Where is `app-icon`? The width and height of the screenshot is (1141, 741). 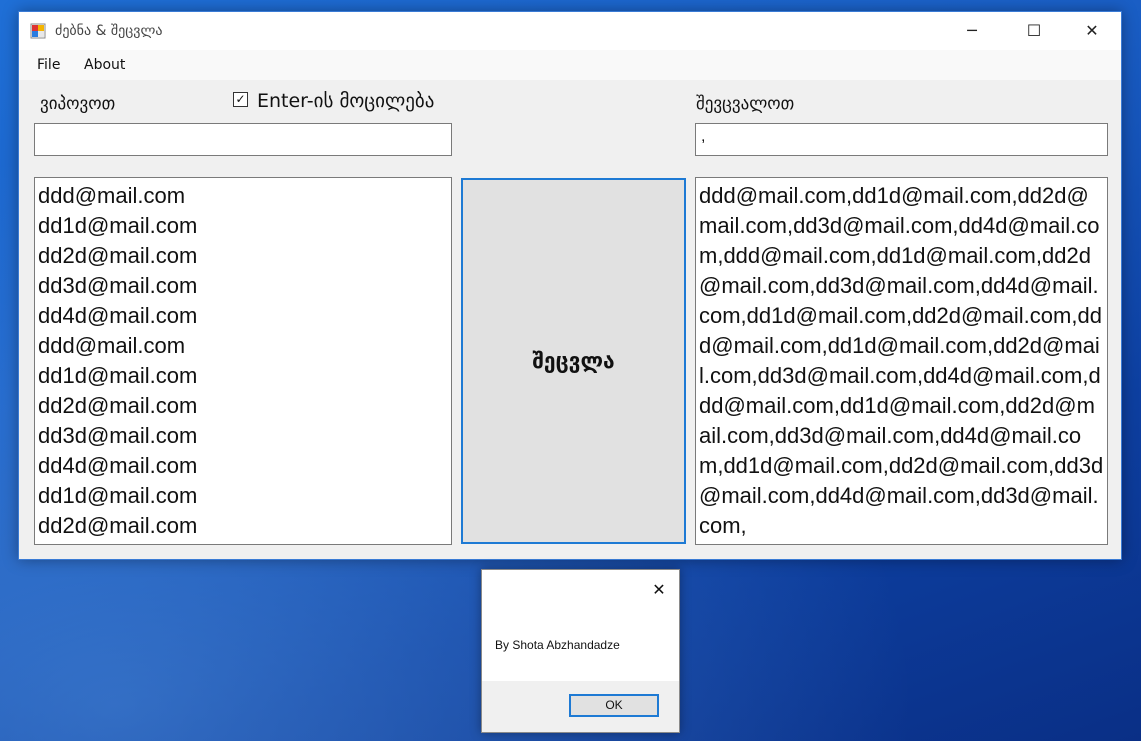
app-icon is located at coordinates (38, 31).